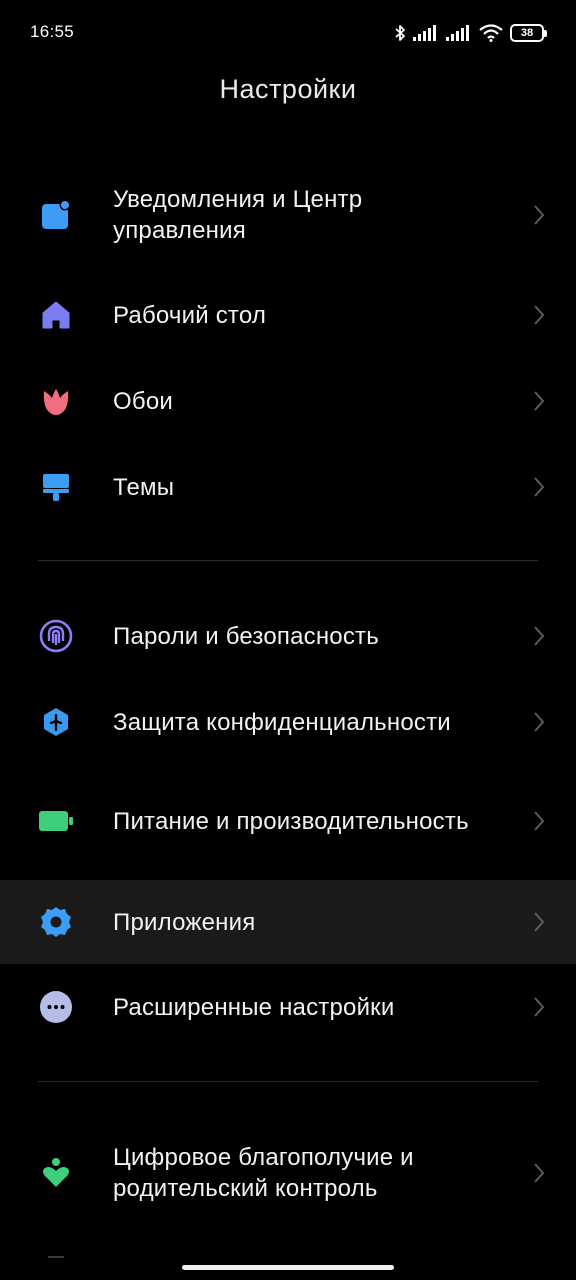 The height and width of the screenshot is (1280, 576). What do you see at coordinates (288, 922) in the screenshot?
I see `settings-item-apps: Приложения` at bounding box center [288, 922].